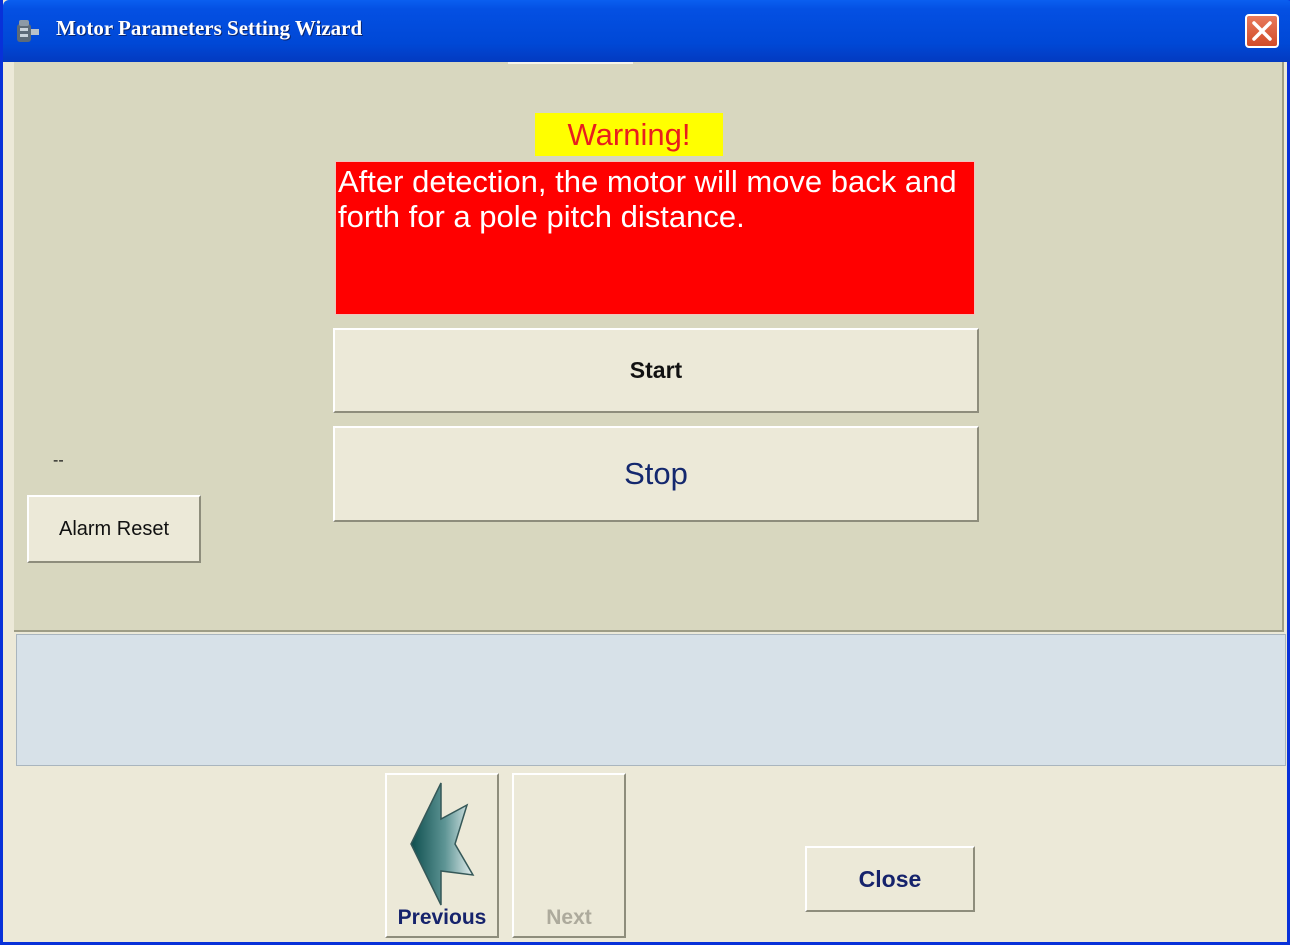 Image resolution: width=1290 pixels, height=945 pixels. Describe the element at coordinates (58, 460) in the screenshot. I see `alarm-status-text: --` at that location.